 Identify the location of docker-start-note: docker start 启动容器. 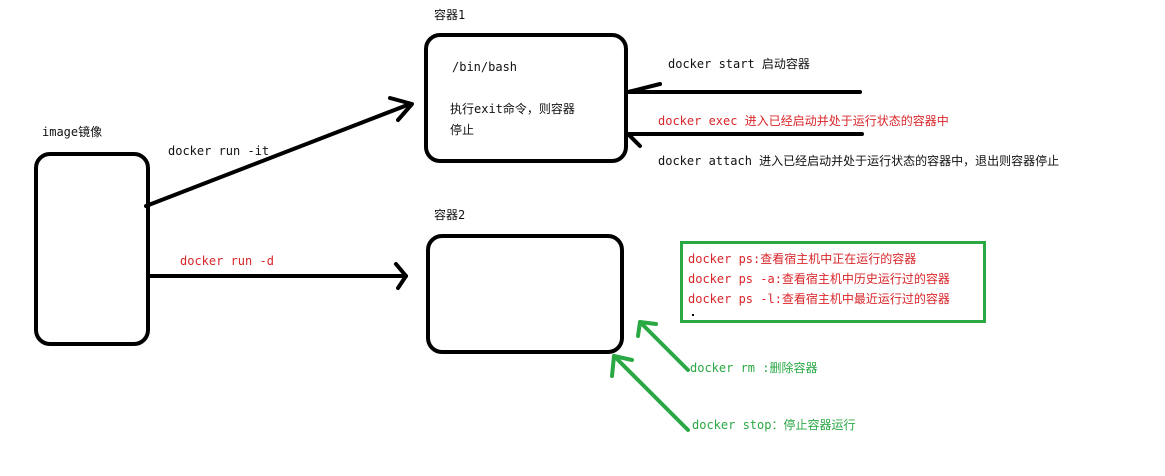
(739, 64).